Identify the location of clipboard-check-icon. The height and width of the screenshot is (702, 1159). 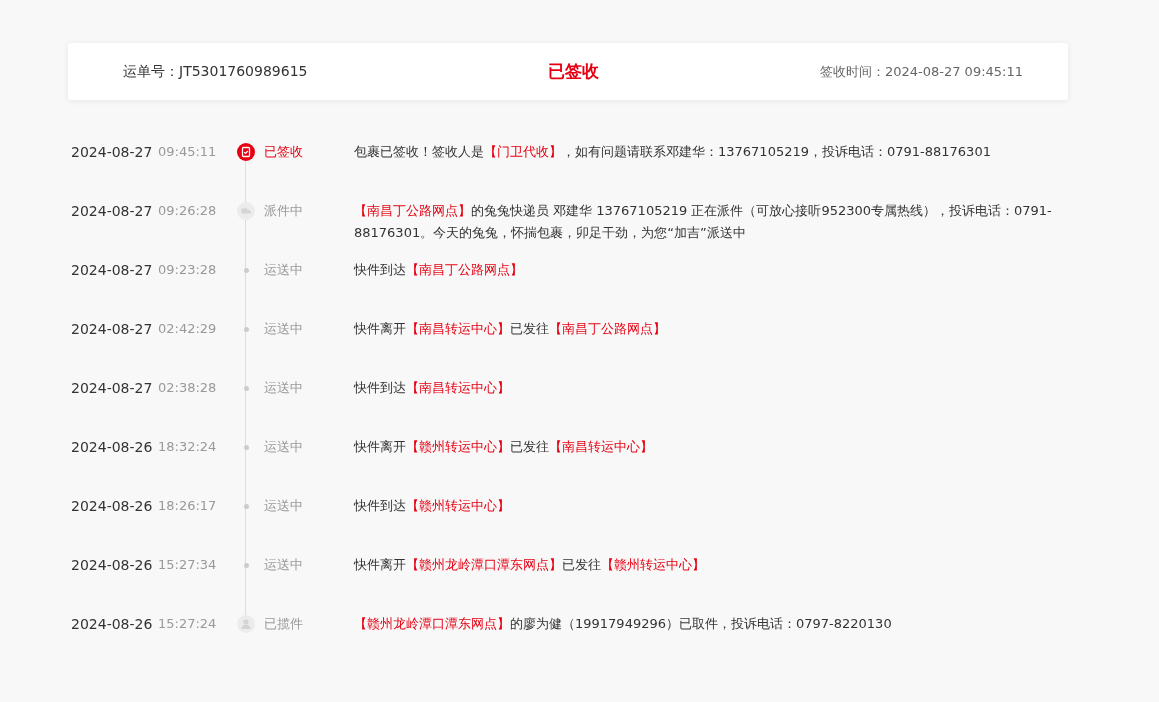
(246, 152).